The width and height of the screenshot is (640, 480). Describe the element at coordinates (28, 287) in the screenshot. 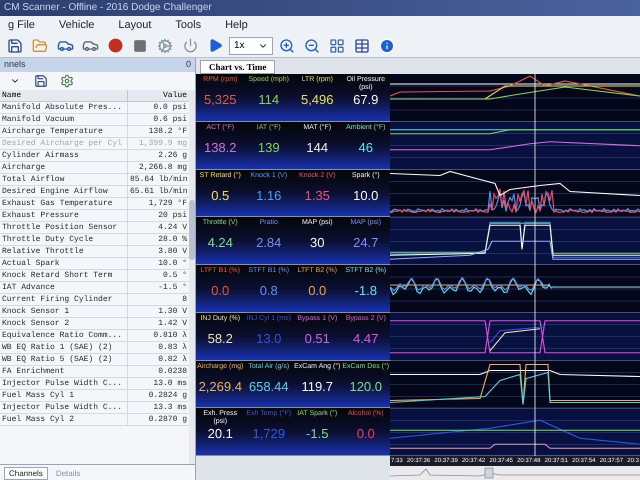

I see `channel-name: IAT Advance` at that location.